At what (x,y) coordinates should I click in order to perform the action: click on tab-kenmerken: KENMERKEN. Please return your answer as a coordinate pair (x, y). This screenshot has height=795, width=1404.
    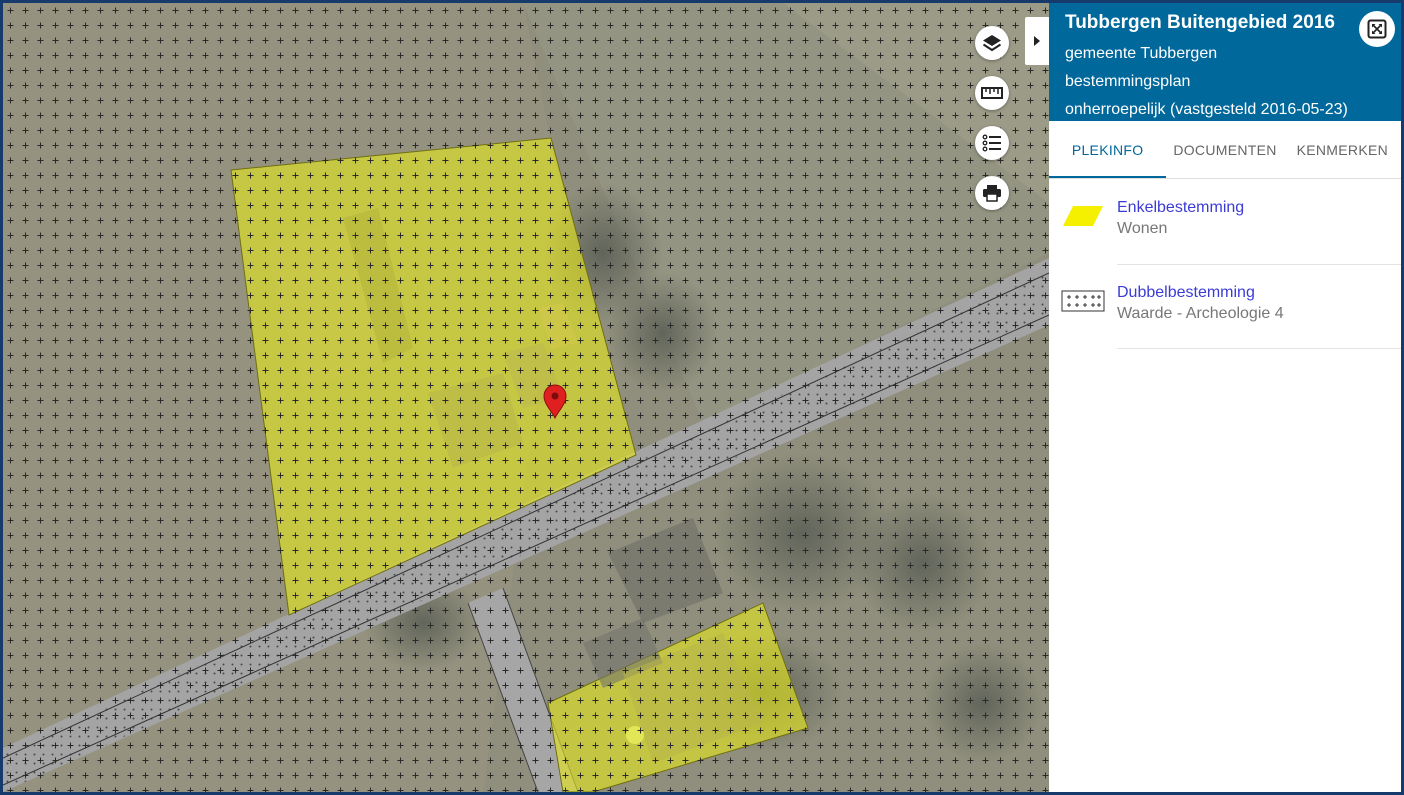
    Looking at the image, I should click on (1342, 149).